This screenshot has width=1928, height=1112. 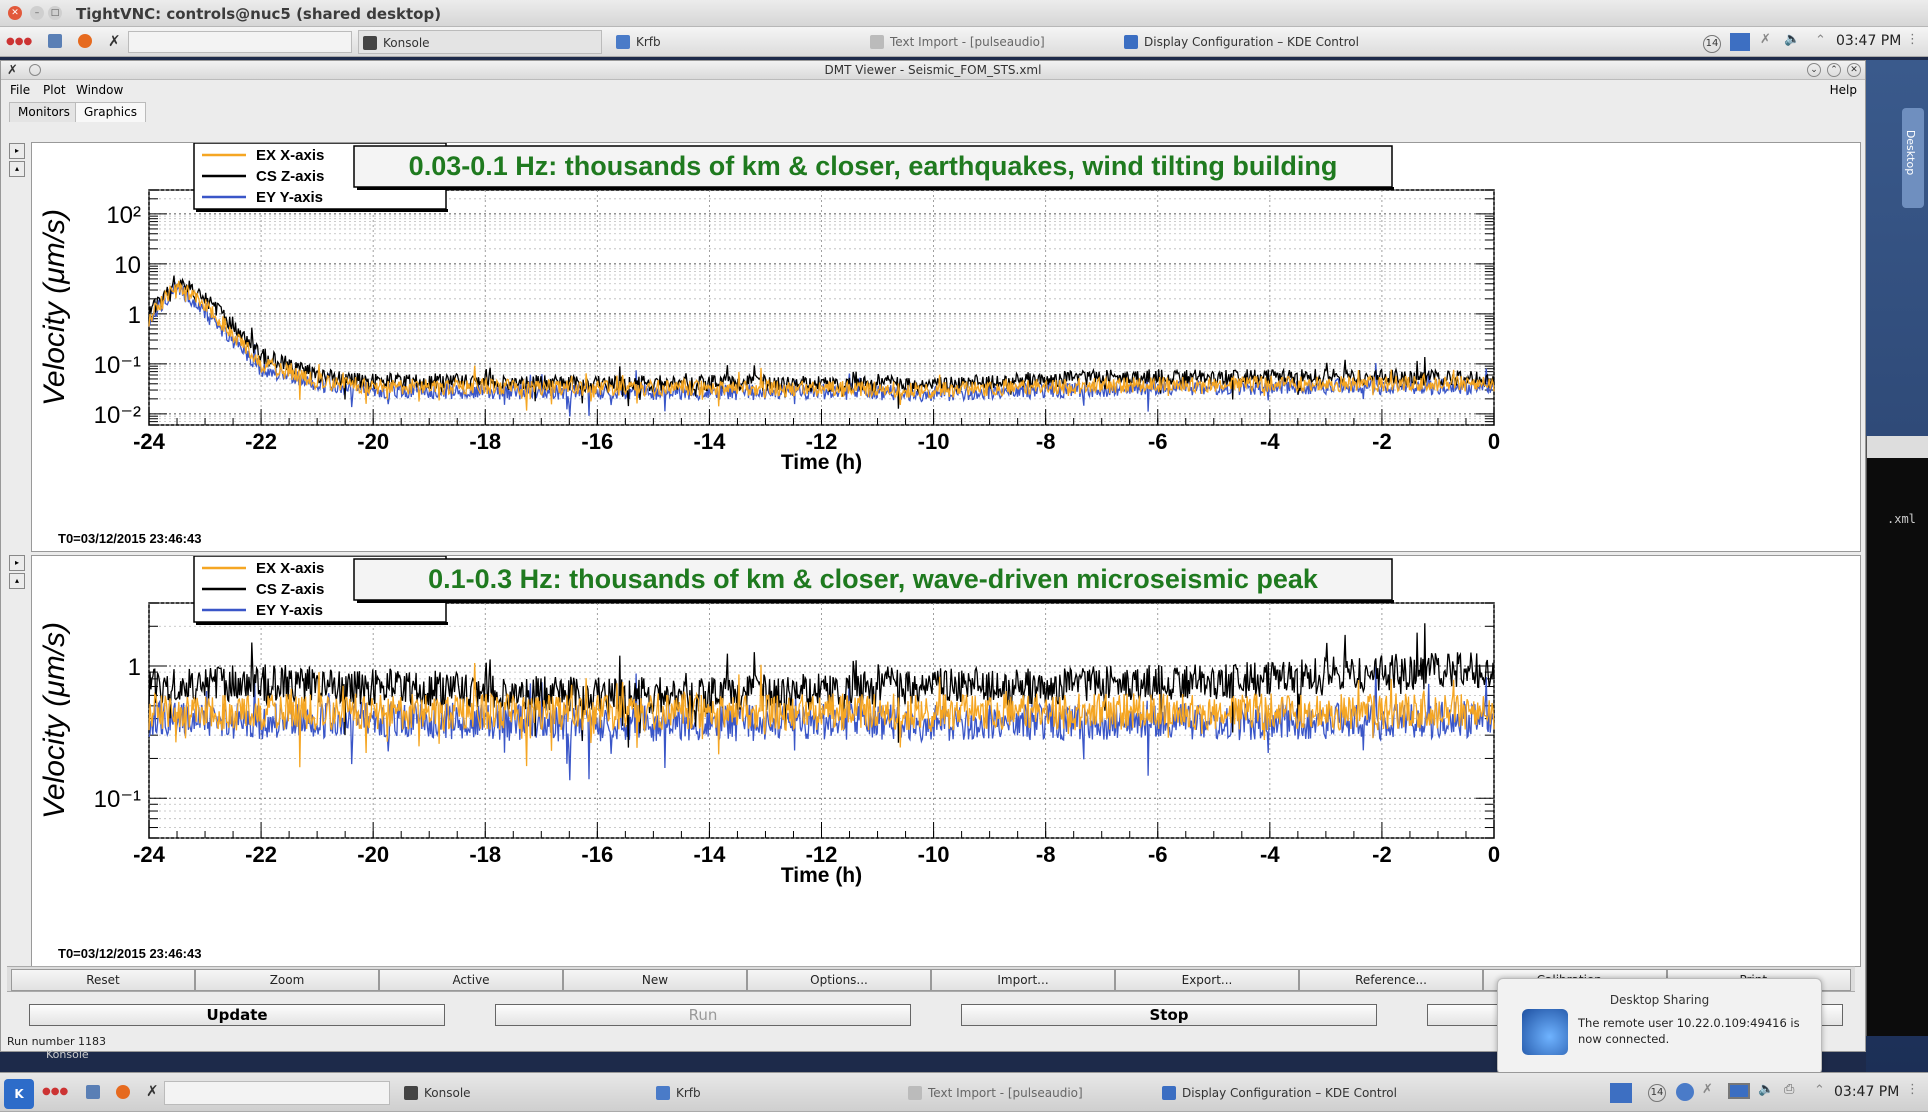 I want to click on window-menu-icon, so click(x=35, y=70).